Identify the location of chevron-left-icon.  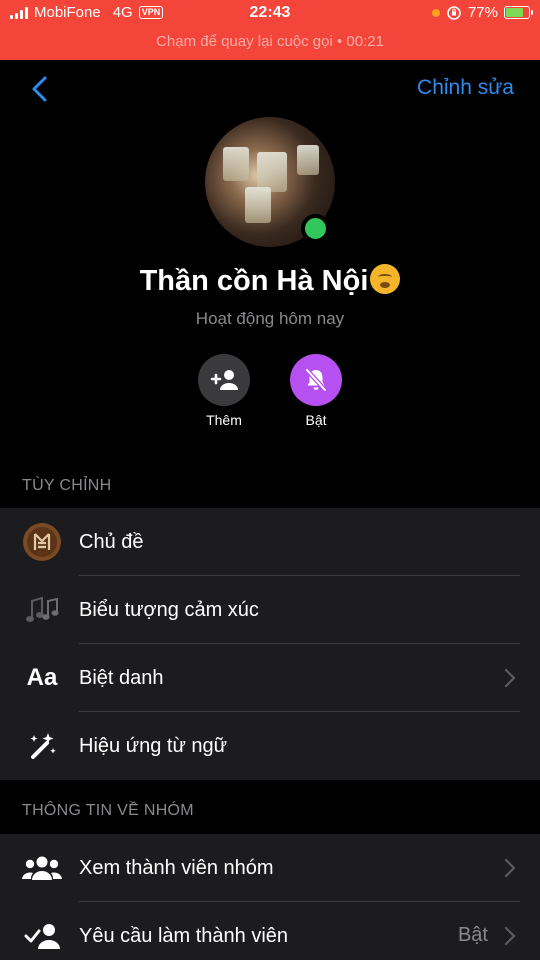
(39, 89).